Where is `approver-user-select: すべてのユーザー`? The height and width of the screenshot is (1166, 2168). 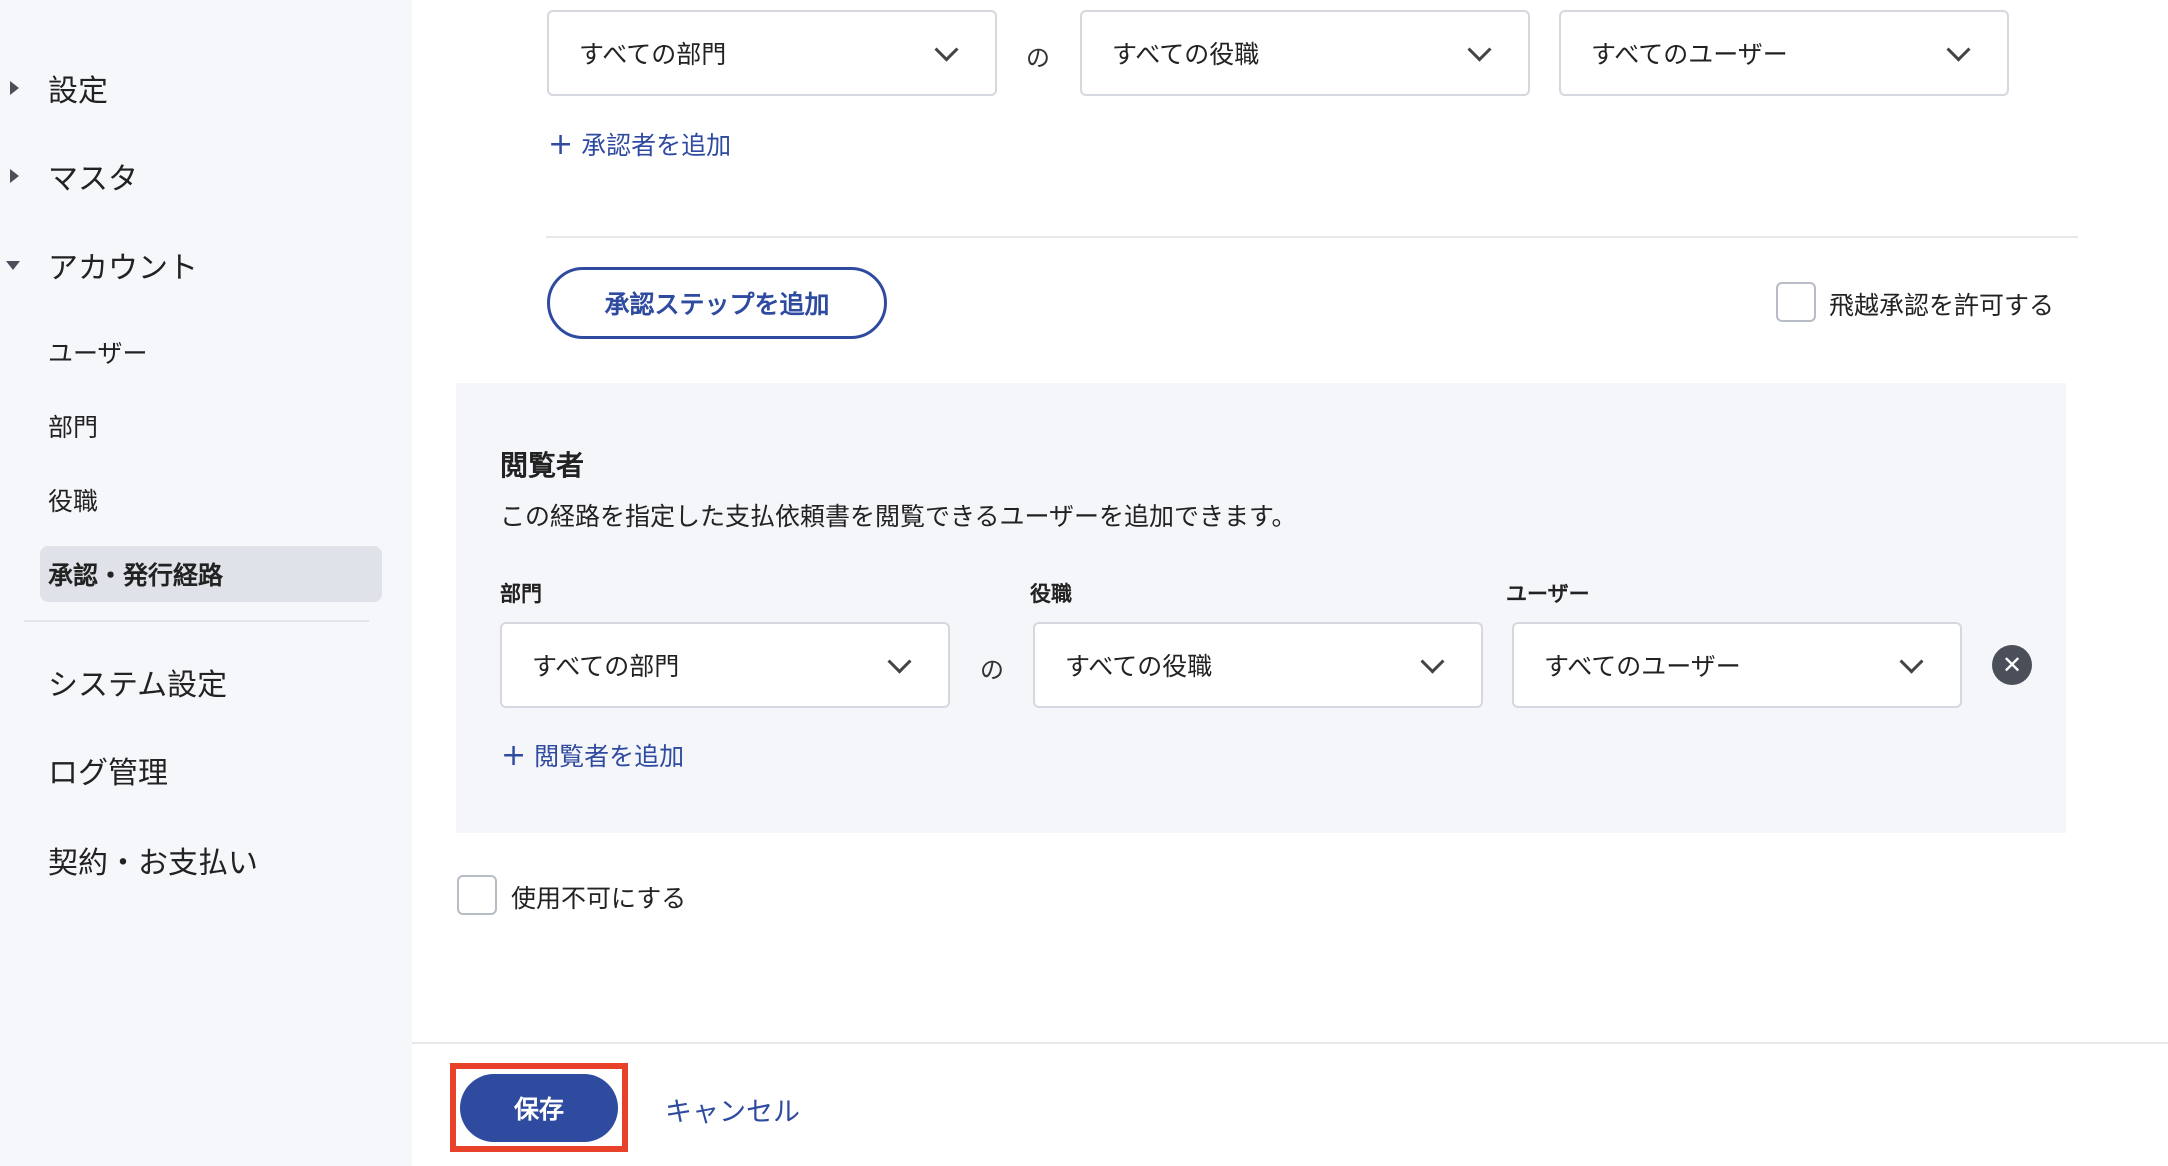
approver-user-select: すべてのユーザー is located at coordinates (1784, 53).